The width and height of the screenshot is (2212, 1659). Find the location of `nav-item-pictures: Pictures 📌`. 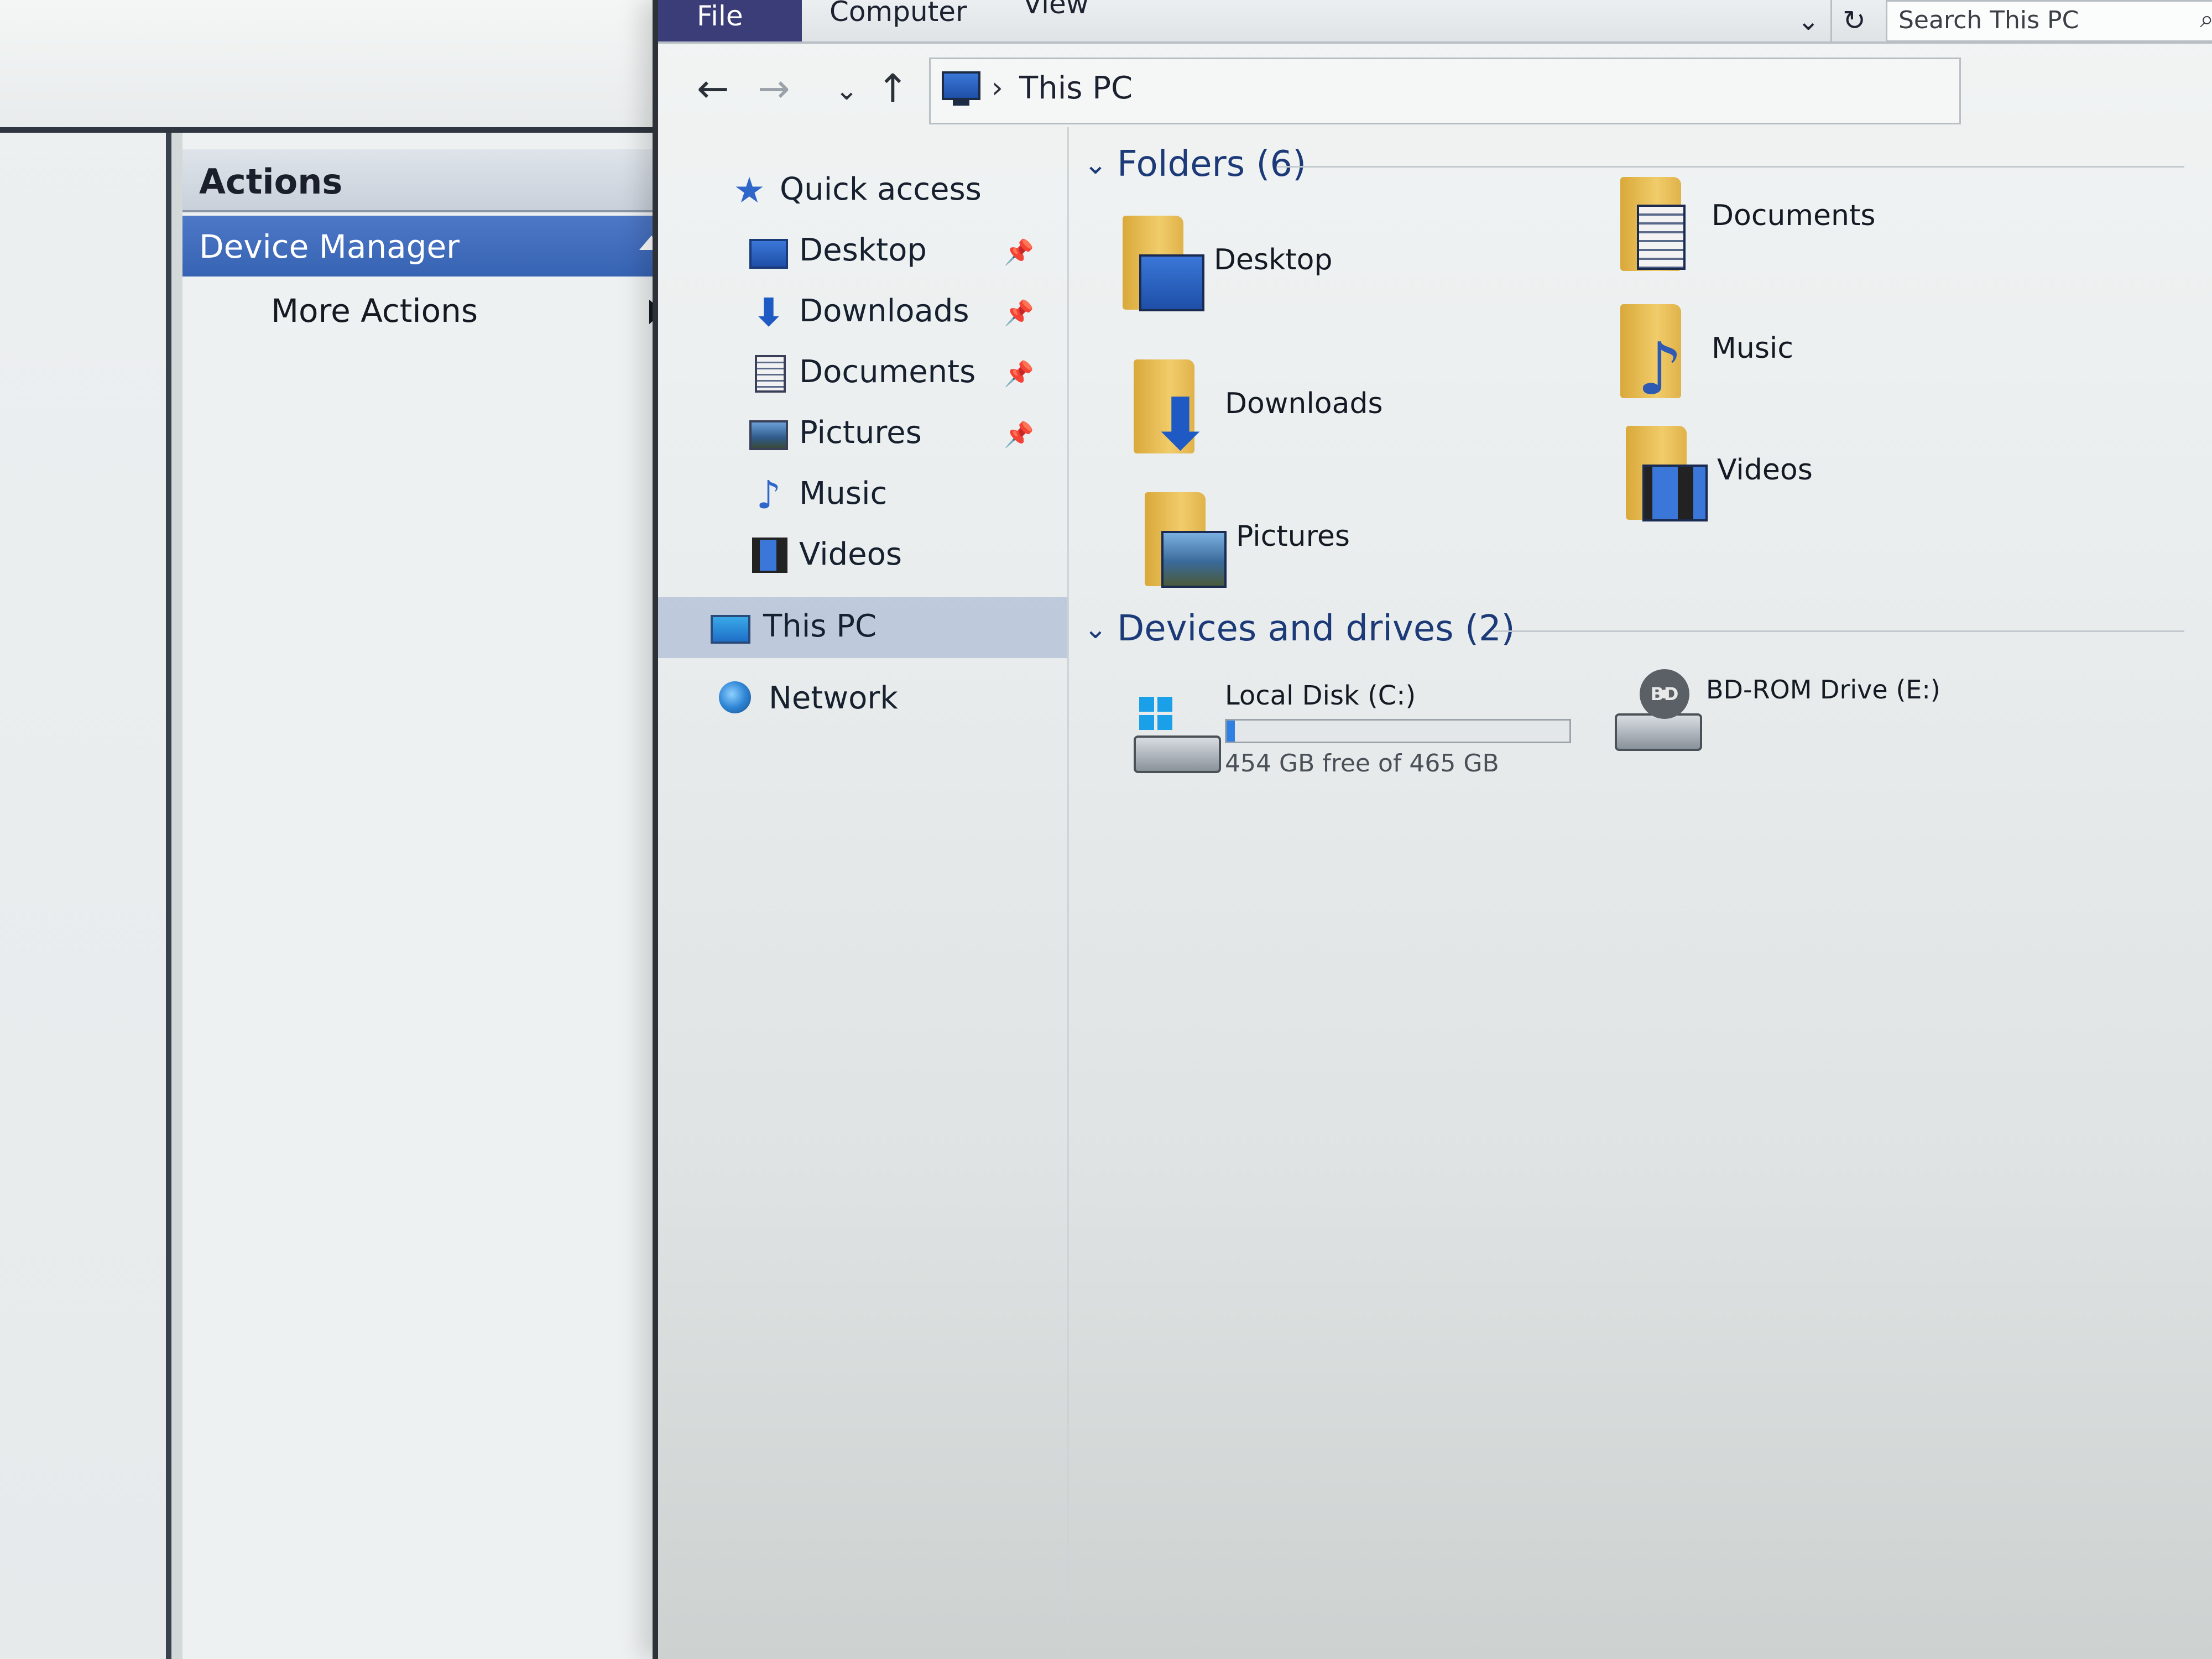

nav-item-pictures: Pictures 📌 is located at coordinates (863, 435).